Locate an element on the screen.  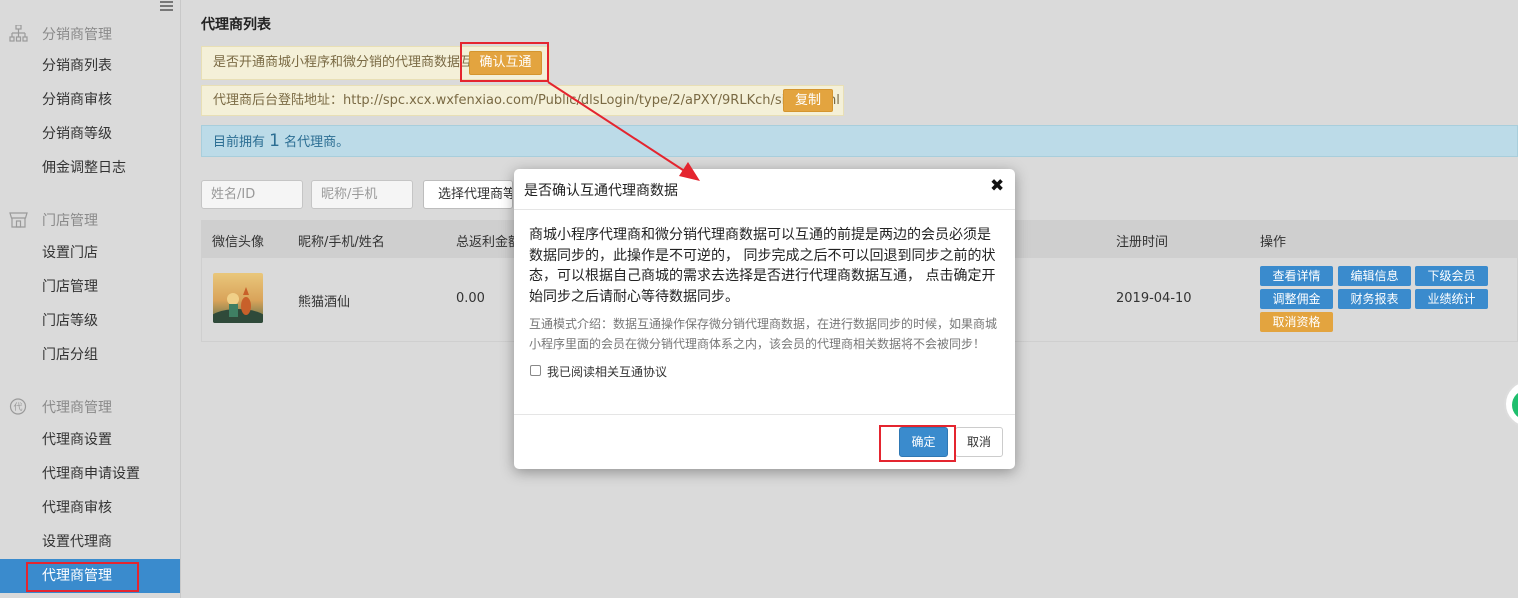
th-nickname: 昵称/手机/姓名 is located at coordinates (341, 242).